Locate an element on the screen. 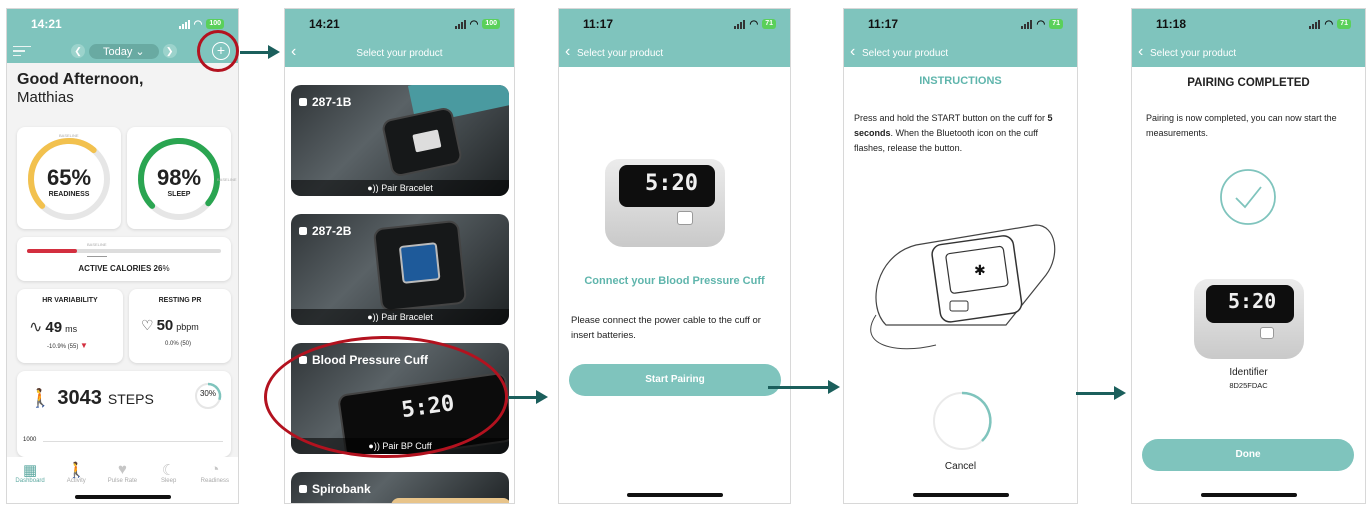  cancel-button: Cancel is located at coordinates (960, 466).